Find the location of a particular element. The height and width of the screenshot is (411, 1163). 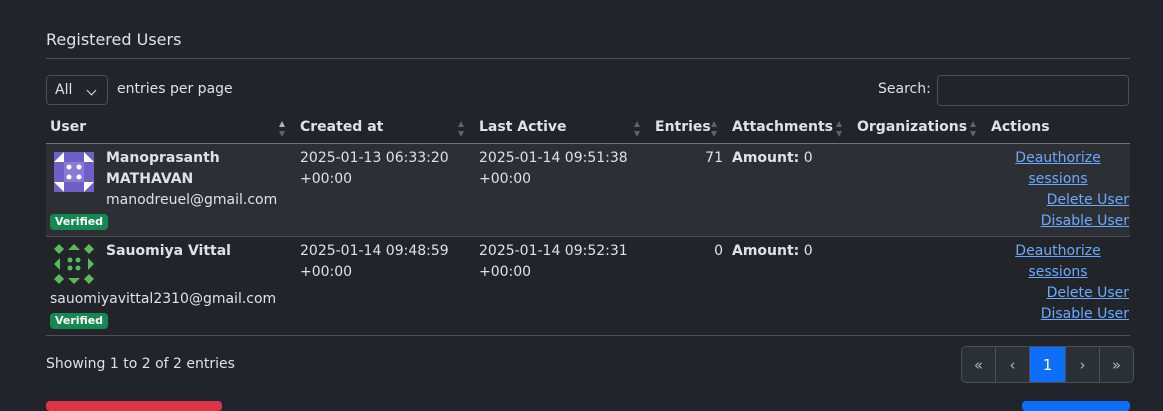

column-header-organizations: Organizations is located at coordinates (912, 127).